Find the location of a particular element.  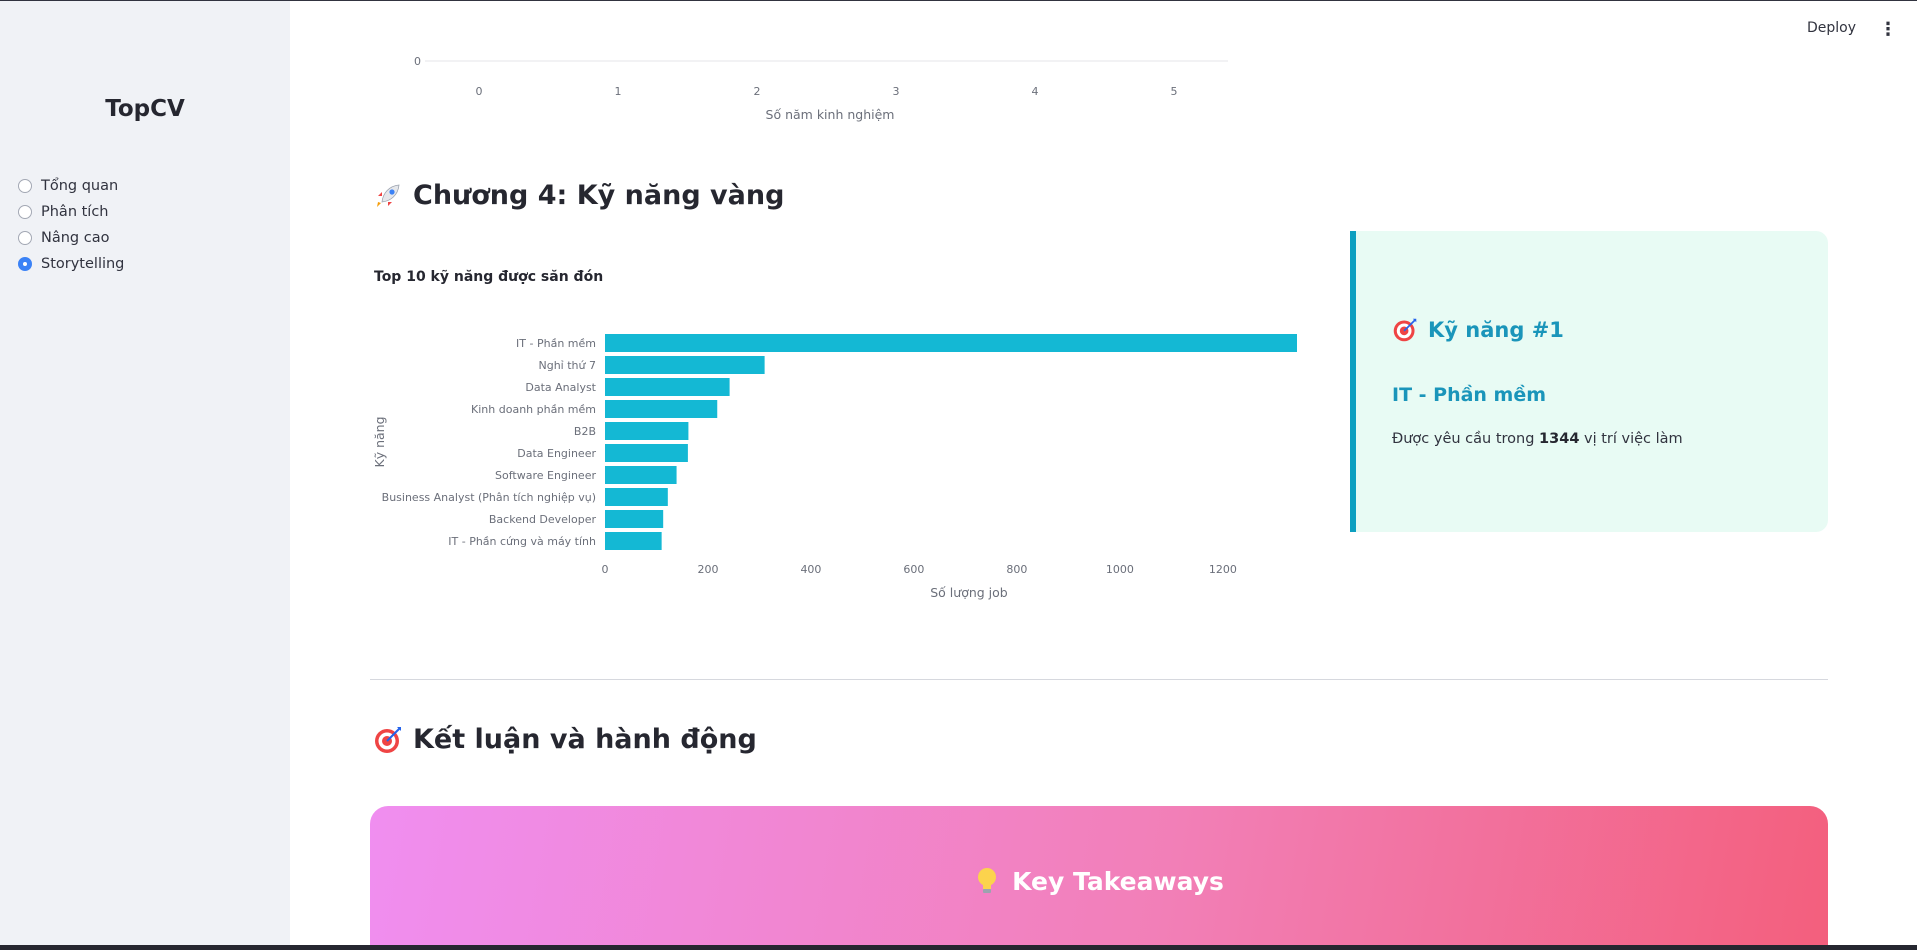

window-bottom-border is located at coordinates (958, 947).